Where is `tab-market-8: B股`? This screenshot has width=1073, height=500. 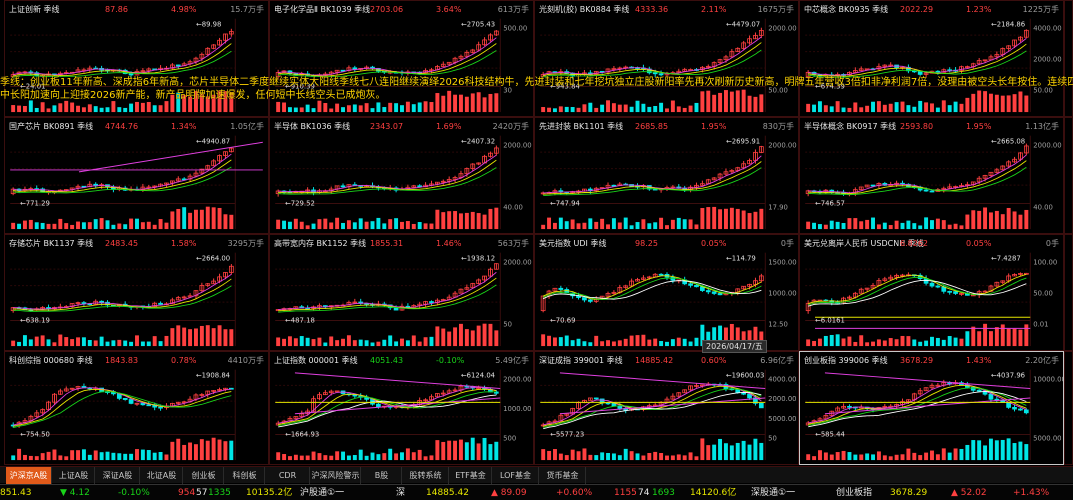
tab-market-8: B股 is located at coordinates (382, 475).